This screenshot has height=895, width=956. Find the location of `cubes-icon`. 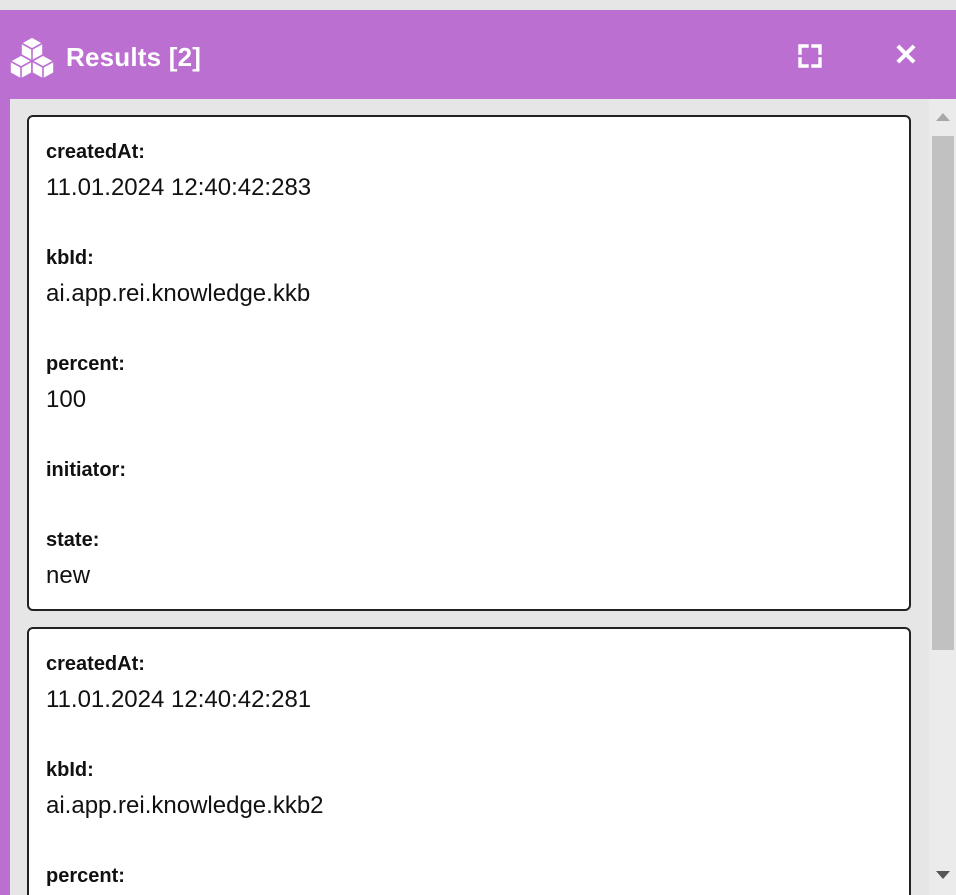

cubes-icon is located at coordinates (32, 58).